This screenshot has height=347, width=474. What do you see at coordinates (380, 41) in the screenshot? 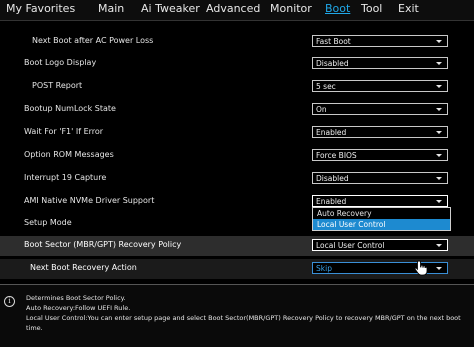
I see `setting-dropdown: Fast Boot` at bounding box center [380, 41].